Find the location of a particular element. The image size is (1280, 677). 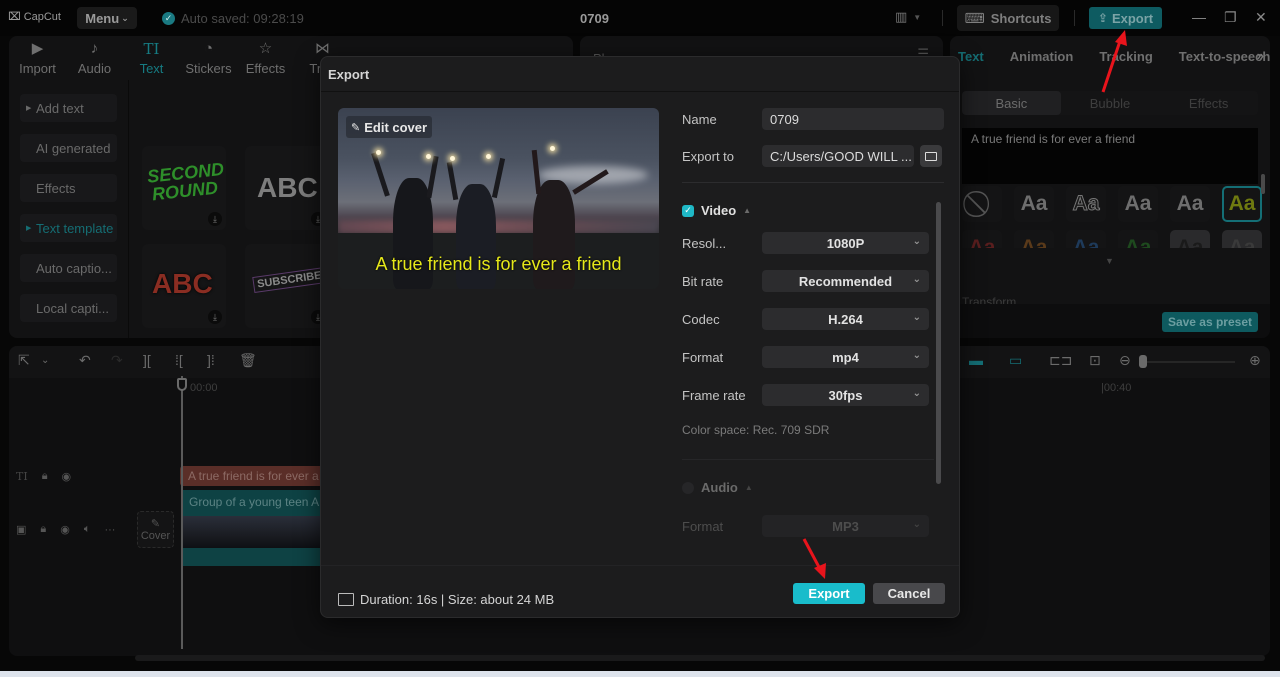

zoom-in-icon: ⊕ is located at coordinates (1255, 360).